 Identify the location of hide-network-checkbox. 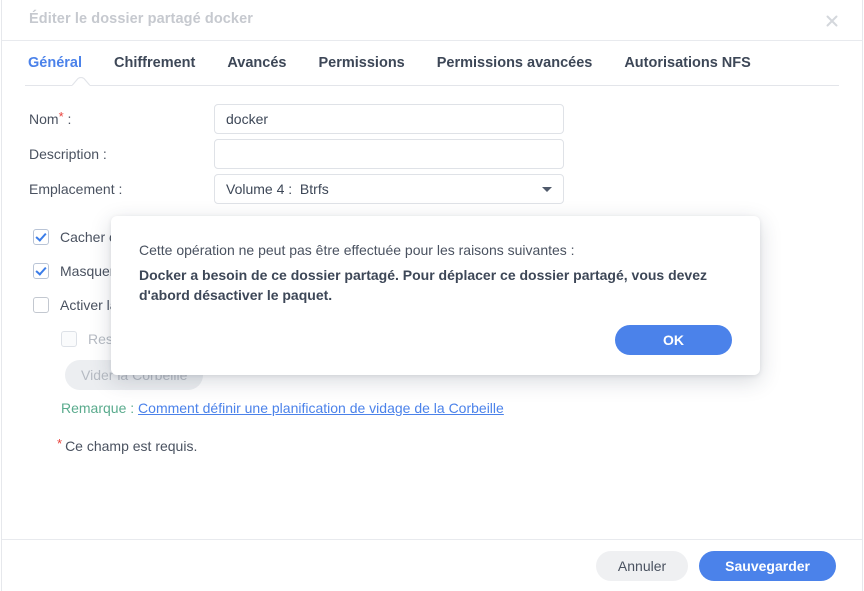
(41, 237).